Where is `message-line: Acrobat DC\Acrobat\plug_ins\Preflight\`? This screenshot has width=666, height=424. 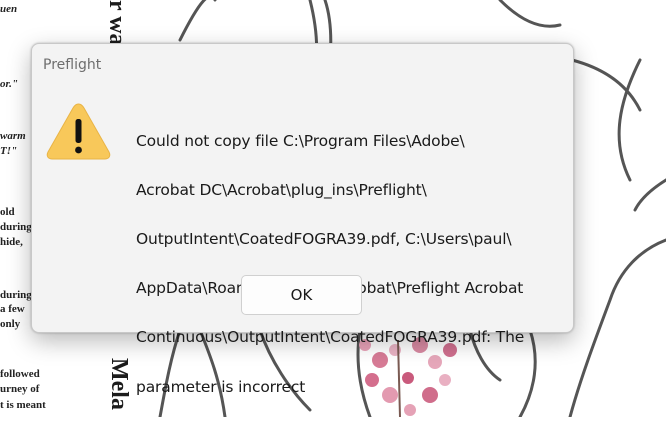
message-line: Acrobat DC\Acrobat\plug_ins\Preflight\ is located at coordinates (281, 189).